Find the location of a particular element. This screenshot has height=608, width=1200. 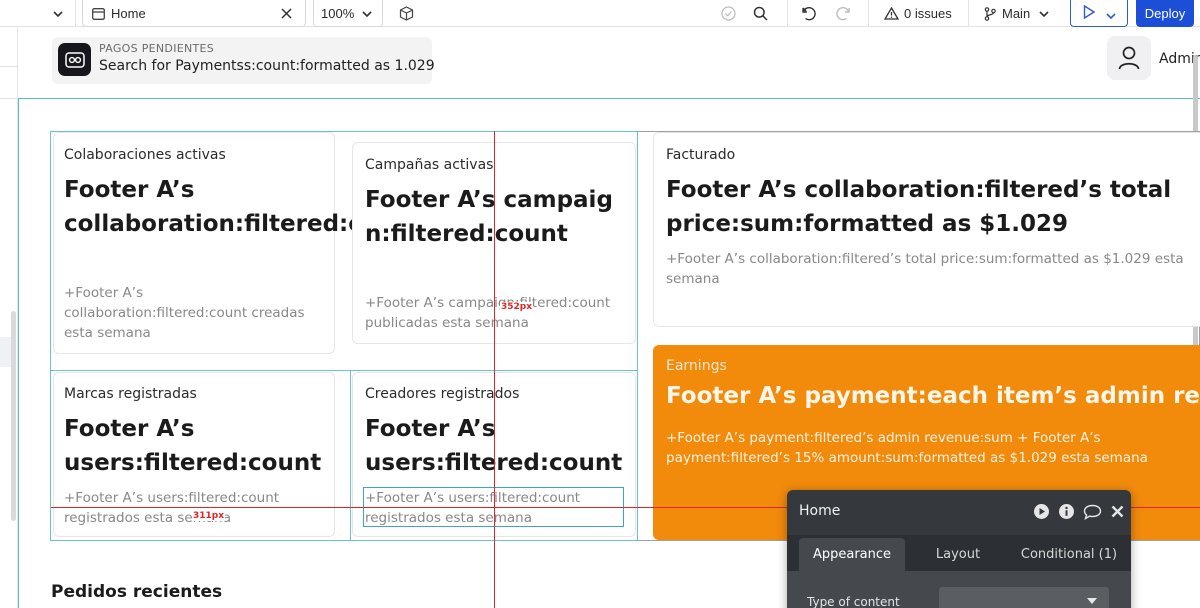

card-label: Earnings is located at coordinates (696, 366).